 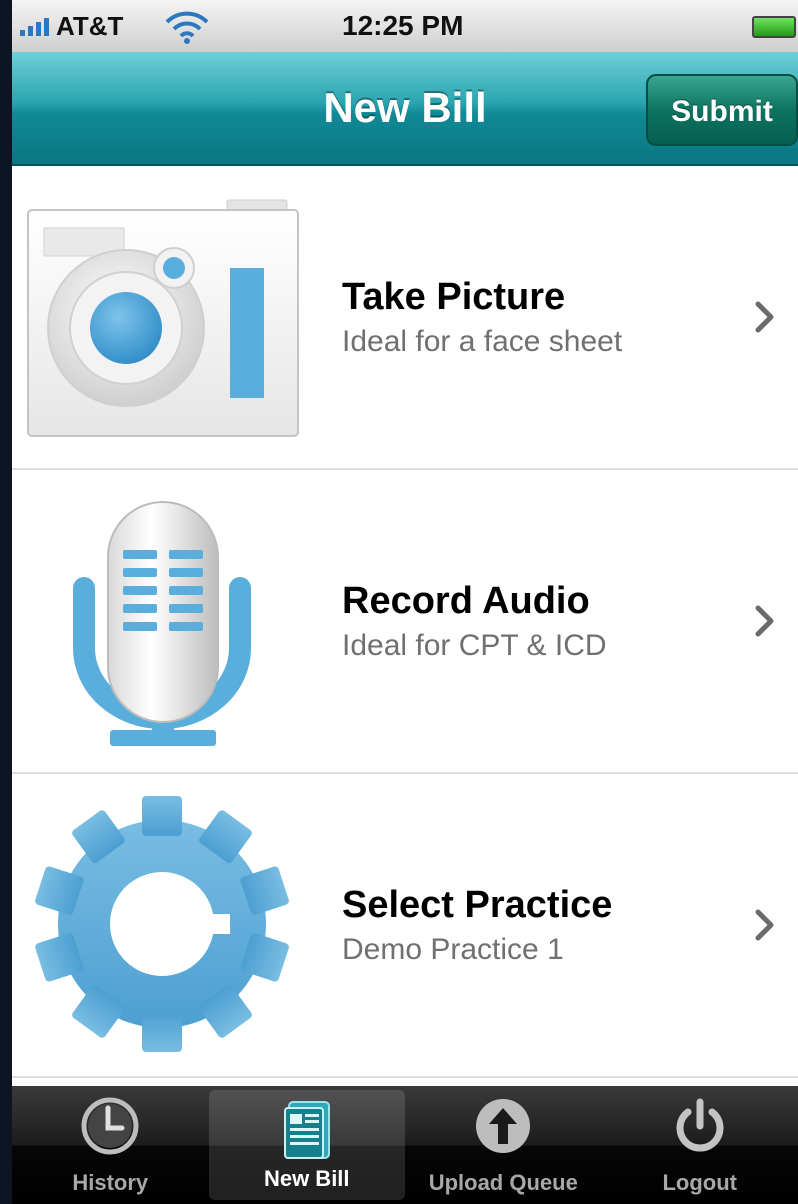 I want to click on submit-button: Submit, so click(x=722, y=110).